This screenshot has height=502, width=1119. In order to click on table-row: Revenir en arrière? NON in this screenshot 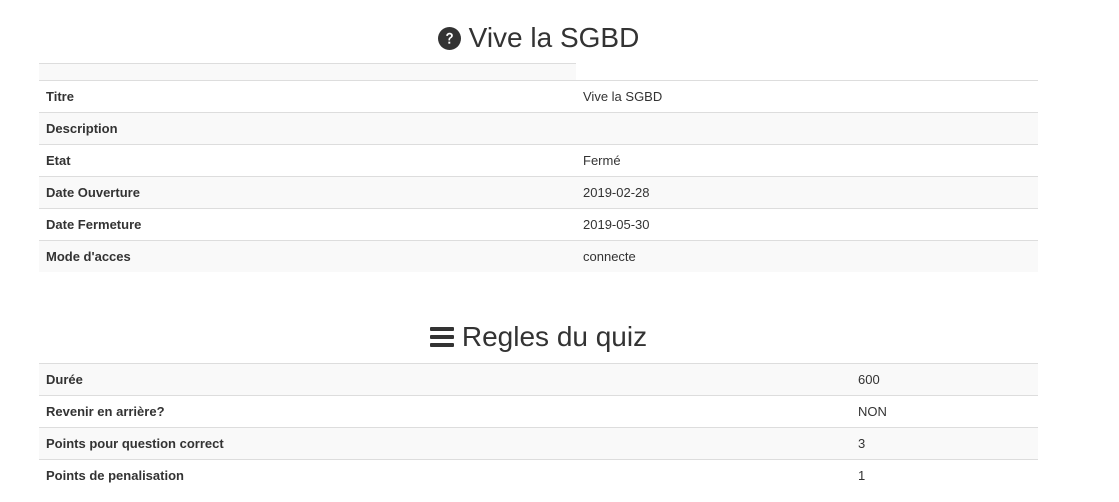, I will do `click(538, 411)`.